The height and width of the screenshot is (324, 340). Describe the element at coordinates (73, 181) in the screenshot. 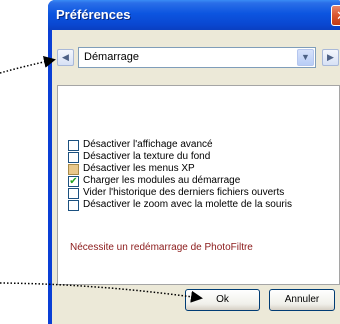

I see `checkbox-checked: ✔` at that location.